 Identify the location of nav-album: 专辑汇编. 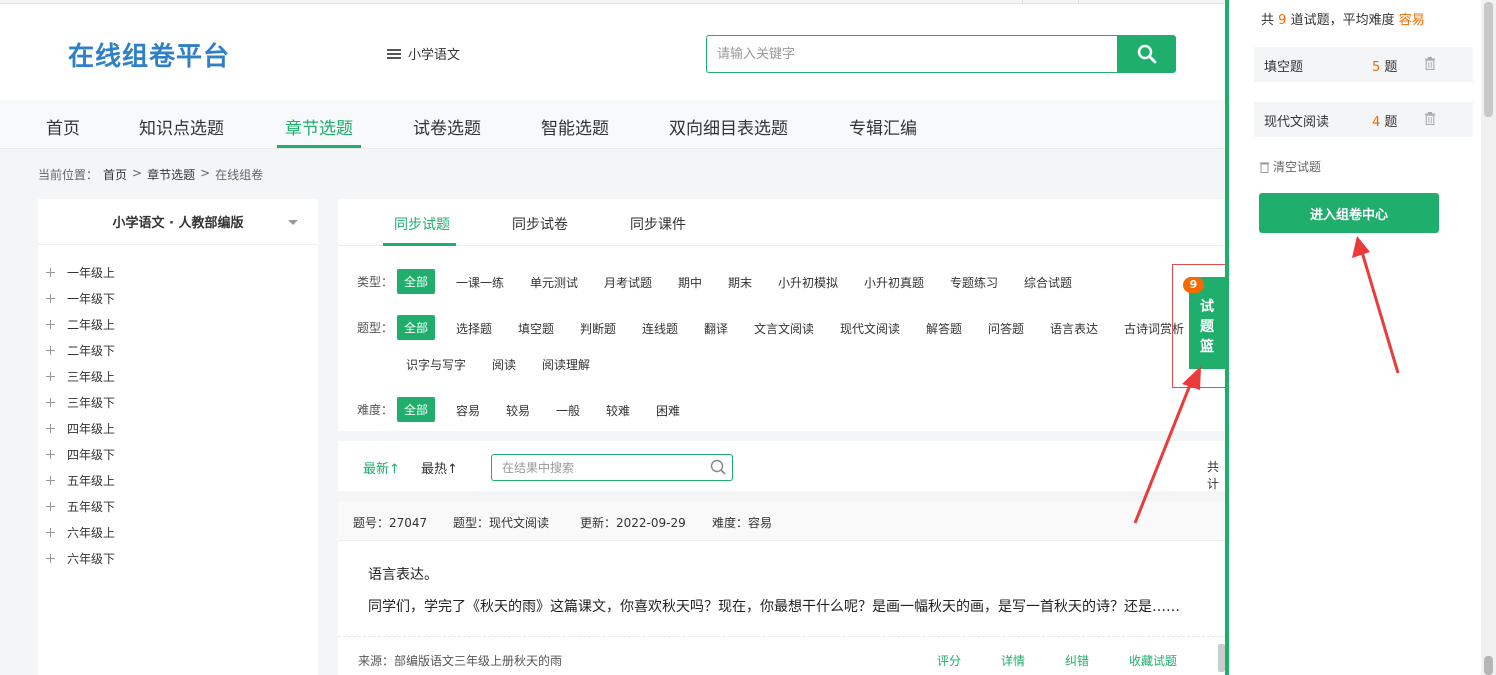
(883, 126).